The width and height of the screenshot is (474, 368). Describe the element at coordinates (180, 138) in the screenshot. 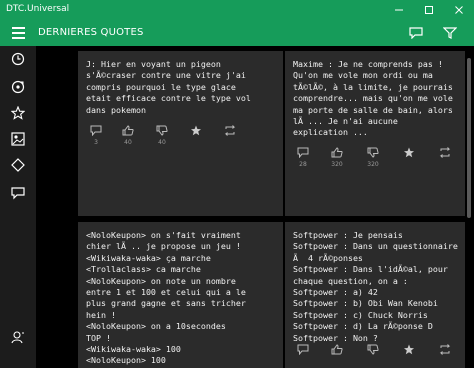

I see `quote-actions: 3 40 40` at that location.